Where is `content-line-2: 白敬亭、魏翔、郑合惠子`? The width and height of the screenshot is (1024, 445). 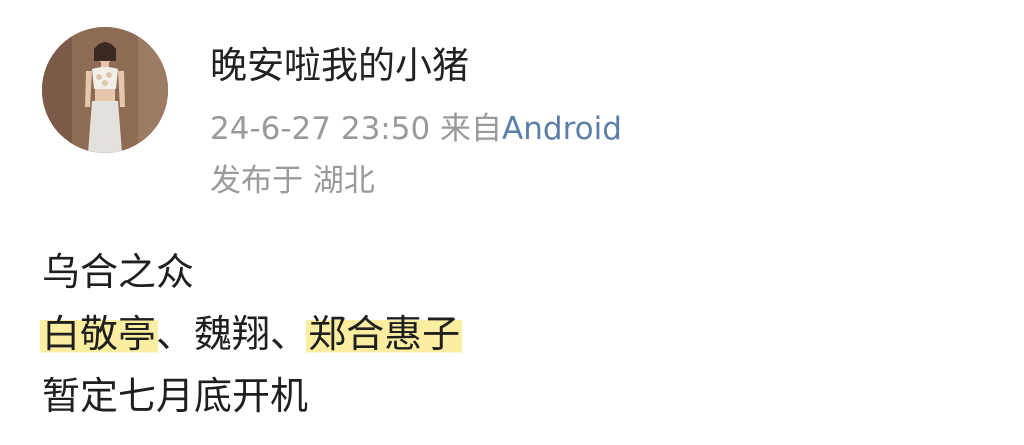
content-line-2: 白敬亭、魏翔、郑合惠子 is located at coordinates (251, 337).